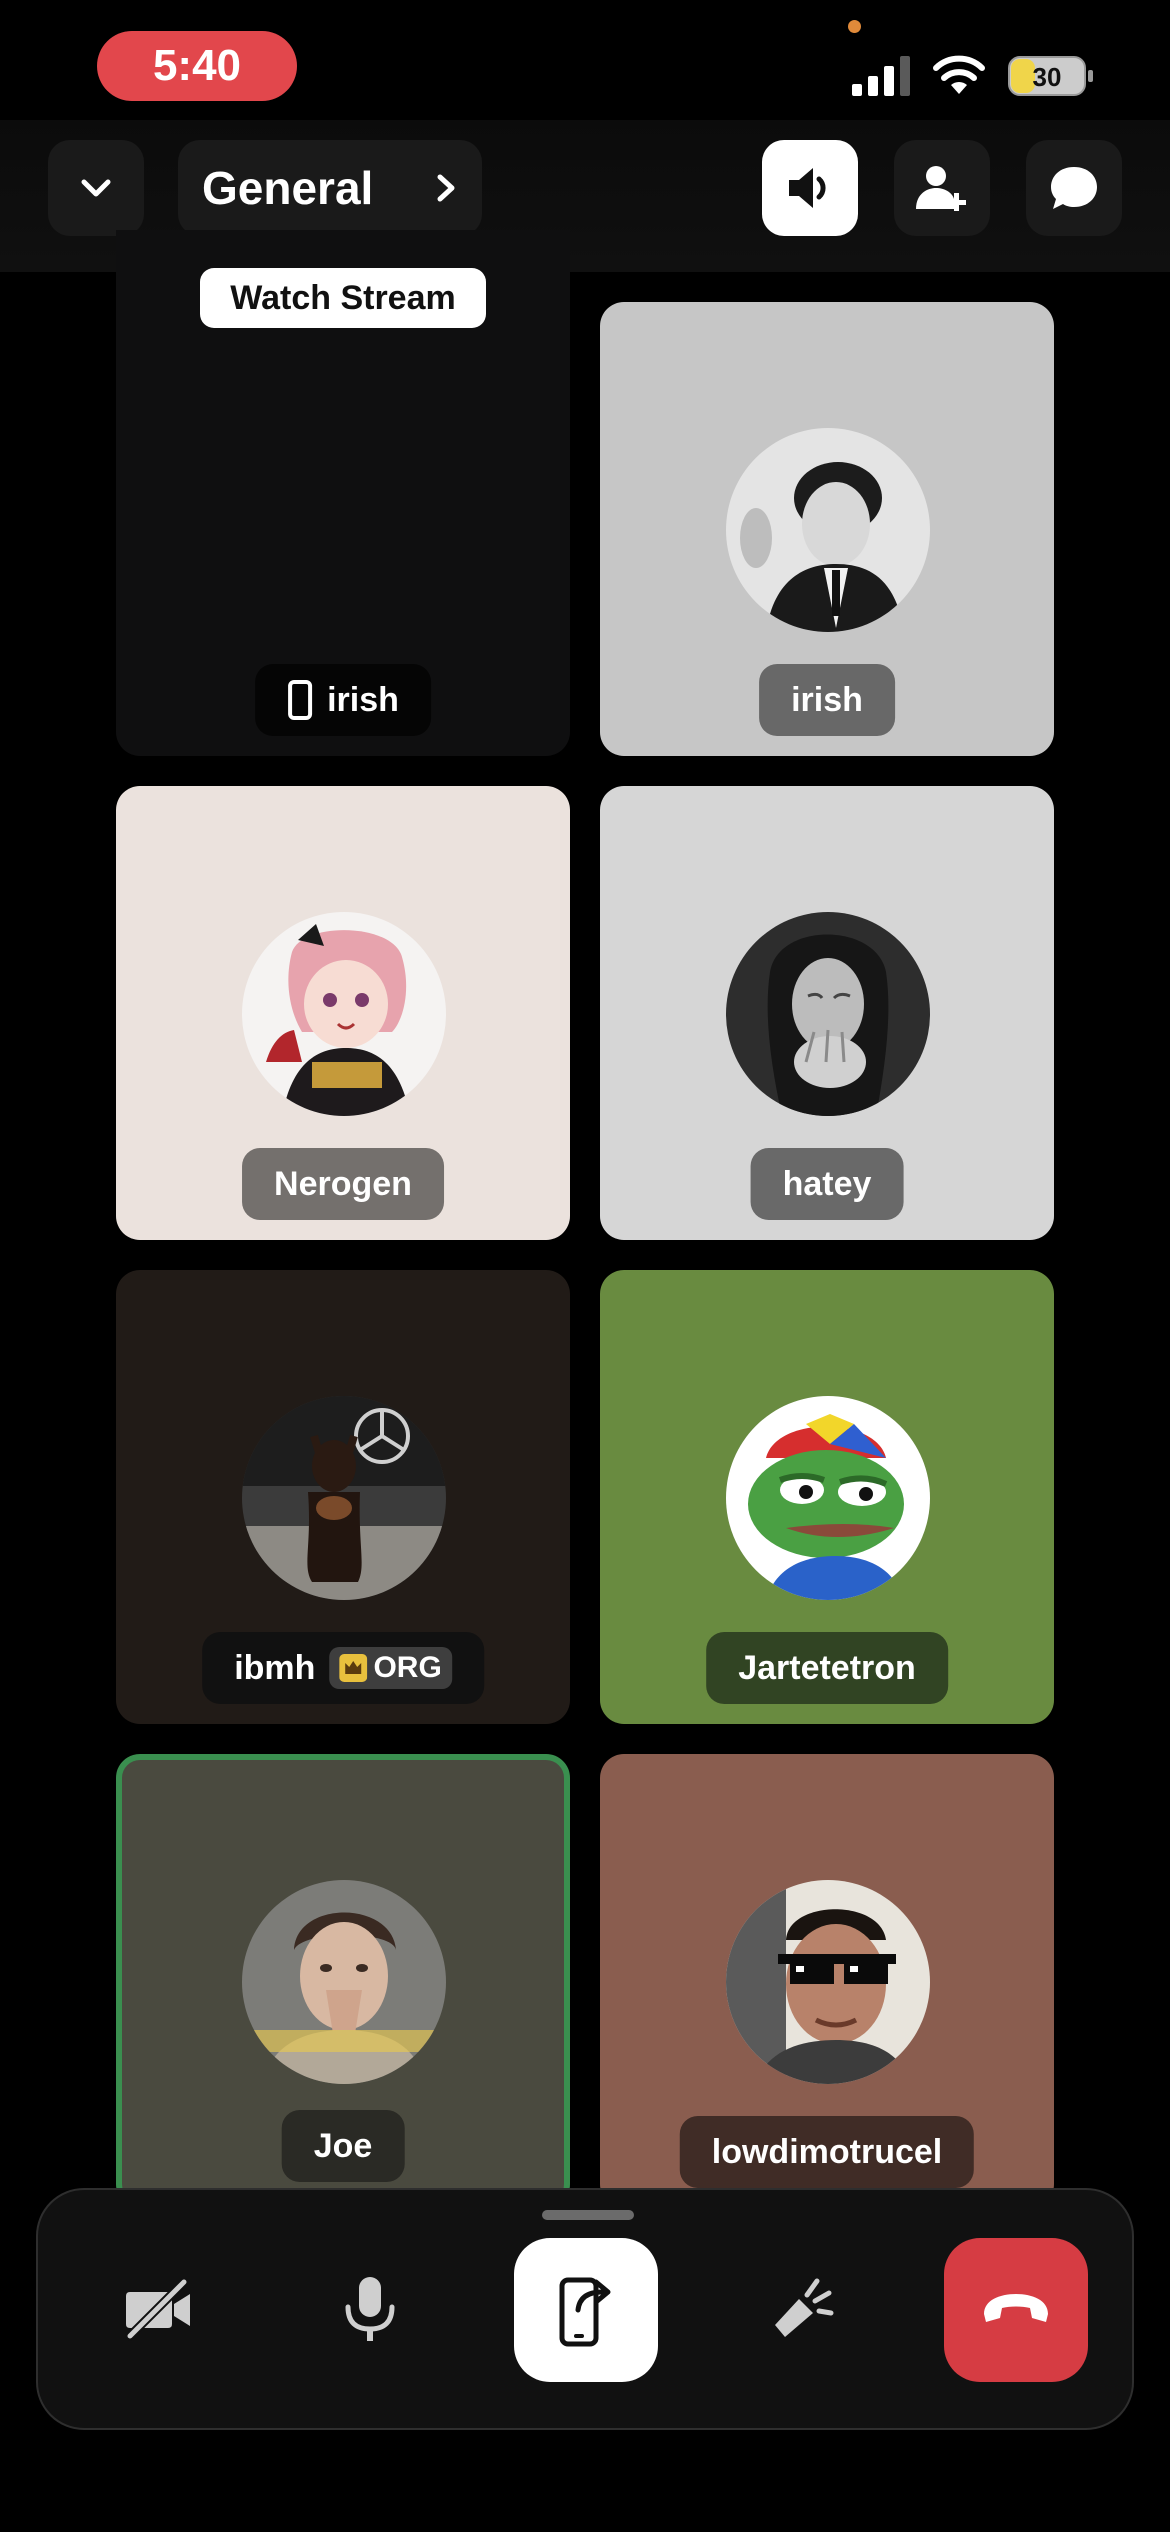 Image resolution: width=1170 pixels, height=2532 pixels. I want to click on participant-tile: hatey, so click(827, 1013).